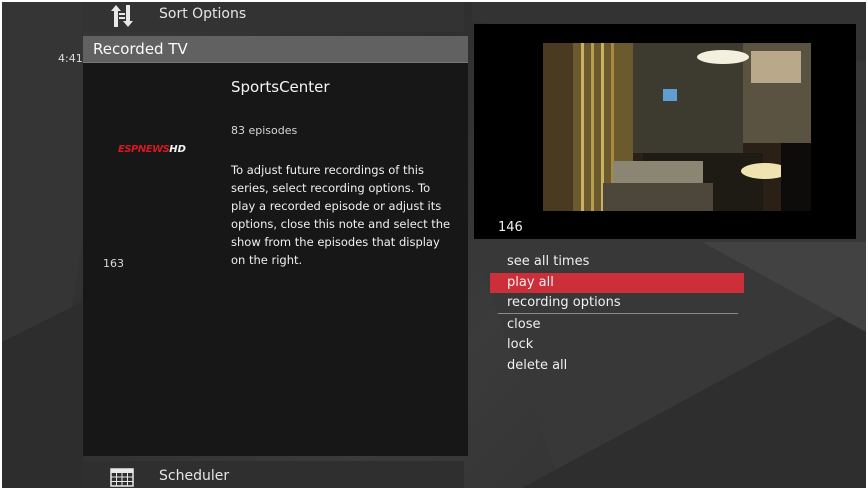 The width and height of the screenshot is (868, 490). I want to click on menu-divider, so click(618, 313).